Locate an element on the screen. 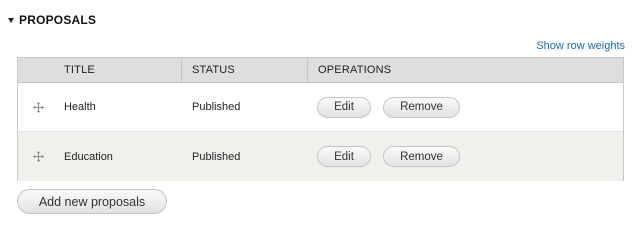 The height and width of the screenshot is (240, 640). column-header-status: STATUS is located at coordinates (245, 70).